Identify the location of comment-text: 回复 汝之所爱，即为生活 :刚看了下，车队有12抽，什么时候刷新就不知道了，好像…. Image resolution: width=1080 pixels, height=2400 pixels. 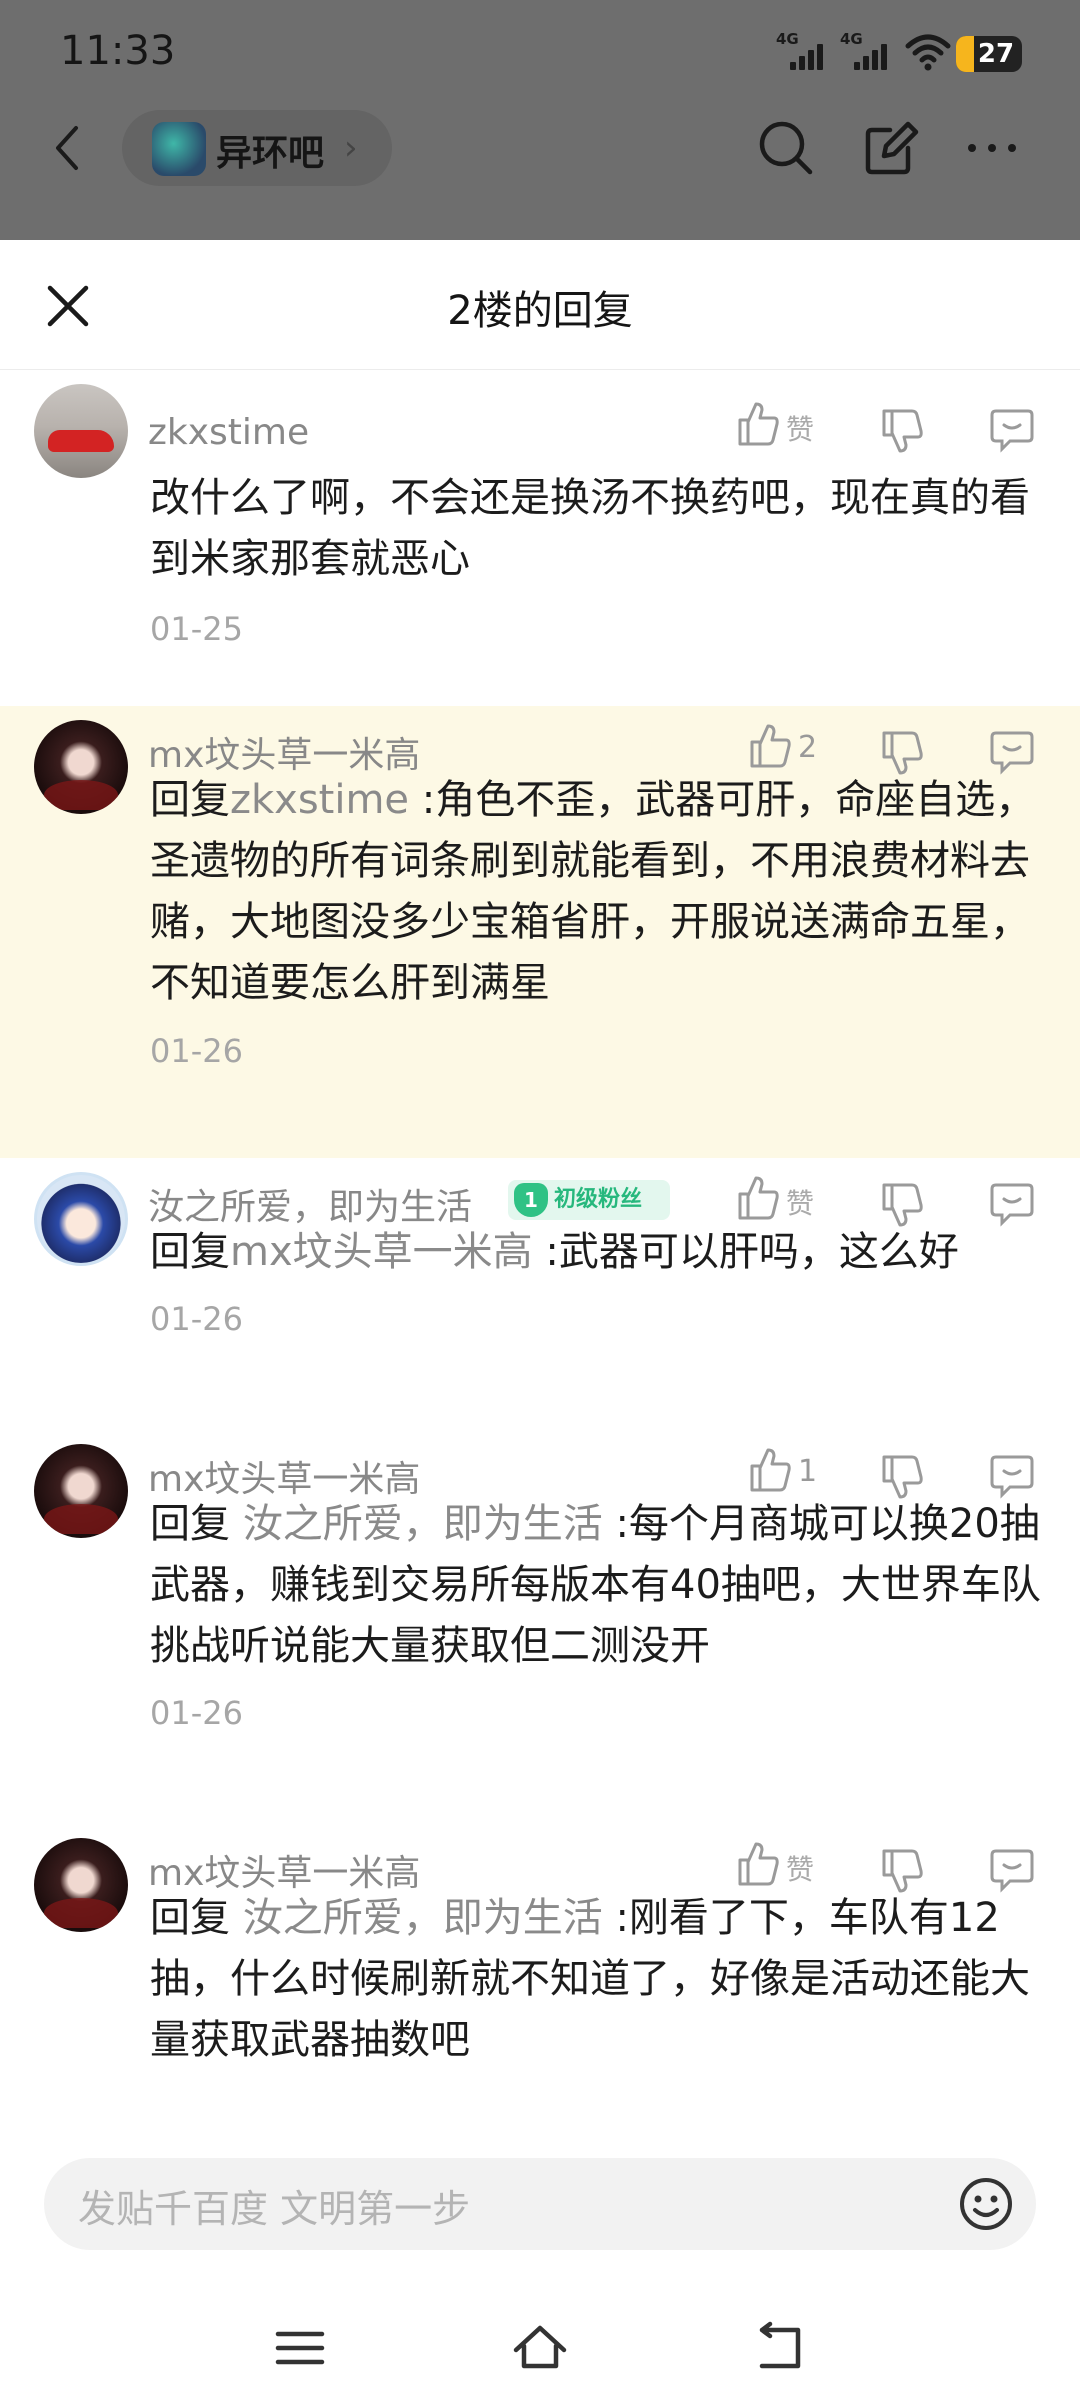
(590, 1979).